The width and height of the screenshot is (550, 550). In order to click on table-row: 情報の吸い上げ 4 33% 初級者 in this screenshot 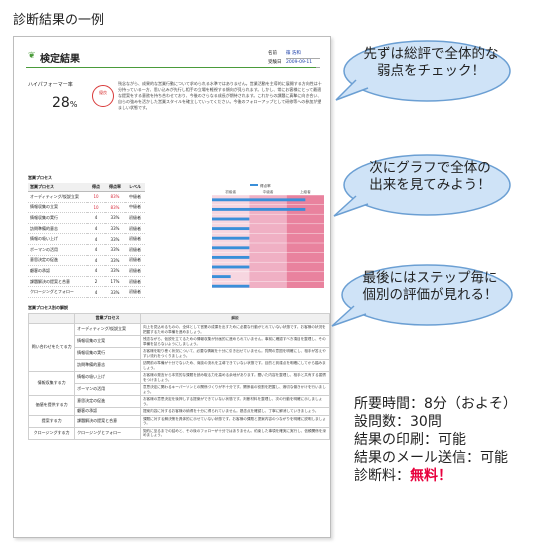, I will do `click(86, 239)`.